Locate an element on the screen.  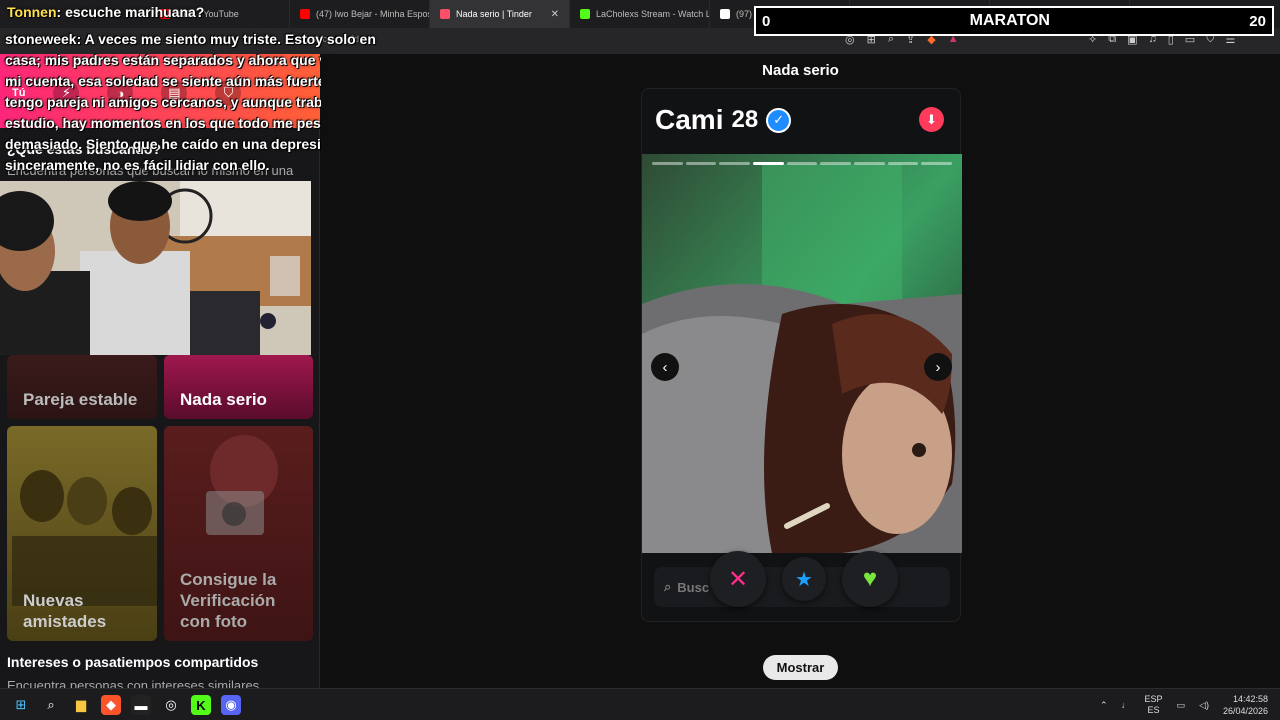
tab-close-icon: ✕ is located at coordinates (555, 14).